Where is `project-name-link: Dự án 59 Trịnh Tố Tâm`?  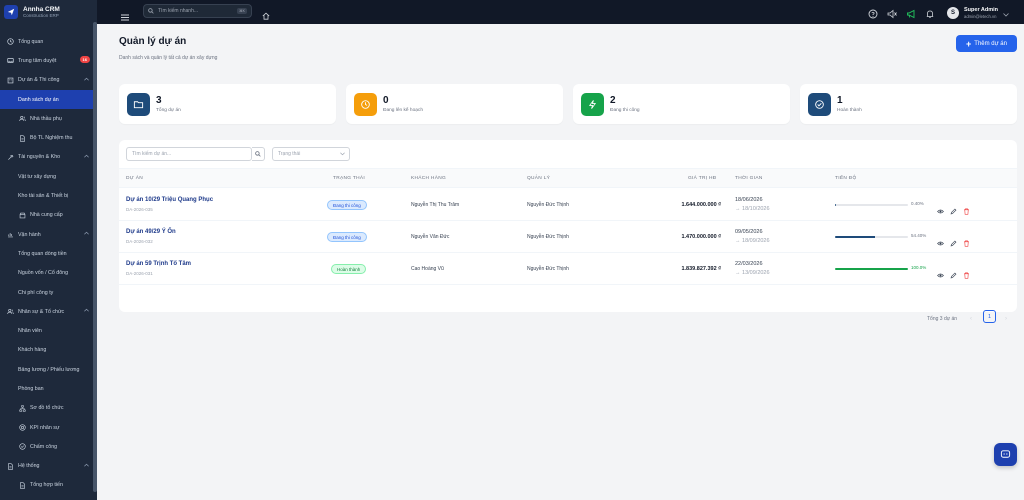 project-name-link: Dự án 59 Trịnh Tố Tâm is located at coordinates (158, 264).